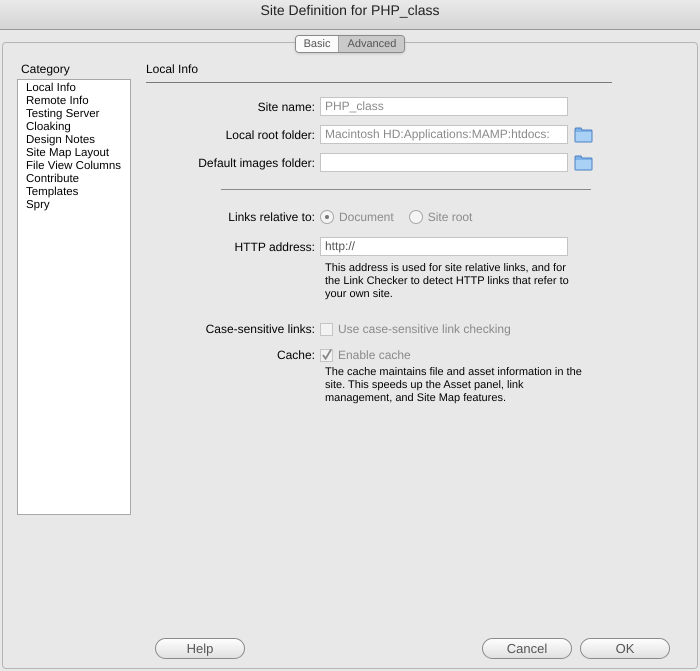  Describe the element at coordinates (625, 648) in the screenshot. I see `dialog-button: OK` at that location.